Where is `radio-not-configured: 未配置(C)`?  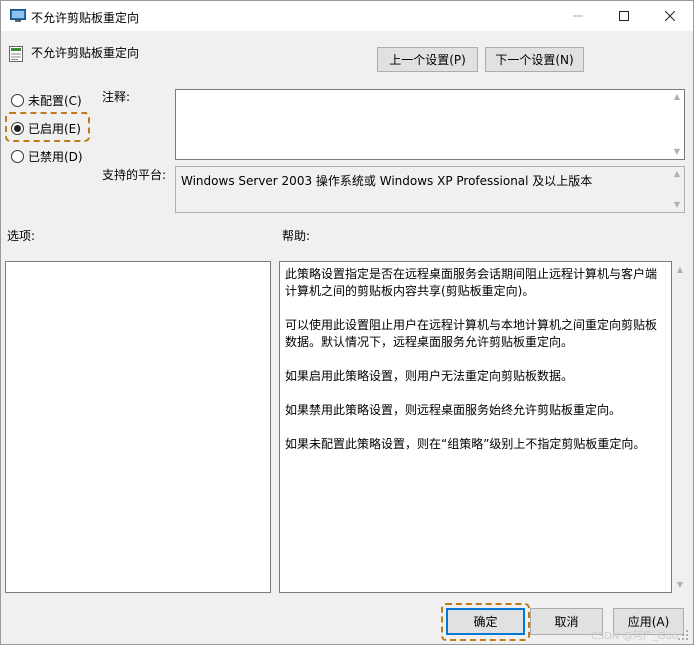 radio-not-configured: 未配置(C) is located at coordinates (46, 100).